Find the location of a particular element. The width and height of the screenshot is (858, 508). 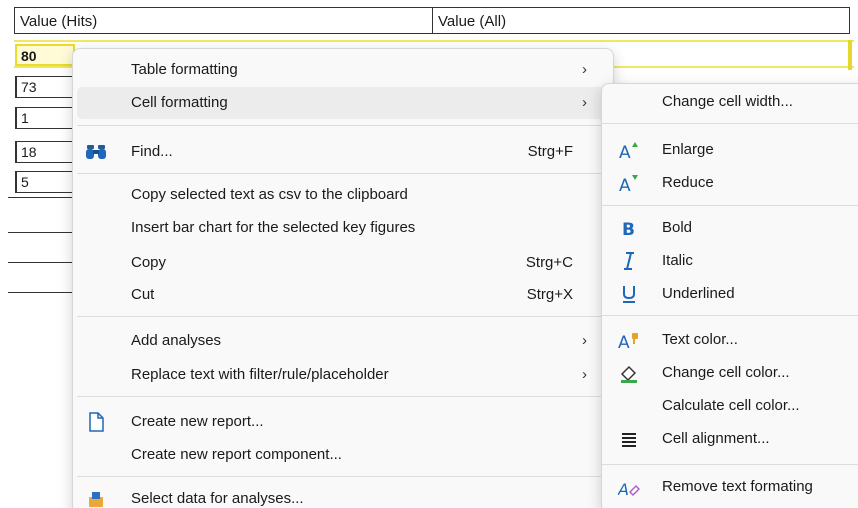

menu-item-reduce: A Reduce is located at coordinates (732, 183).